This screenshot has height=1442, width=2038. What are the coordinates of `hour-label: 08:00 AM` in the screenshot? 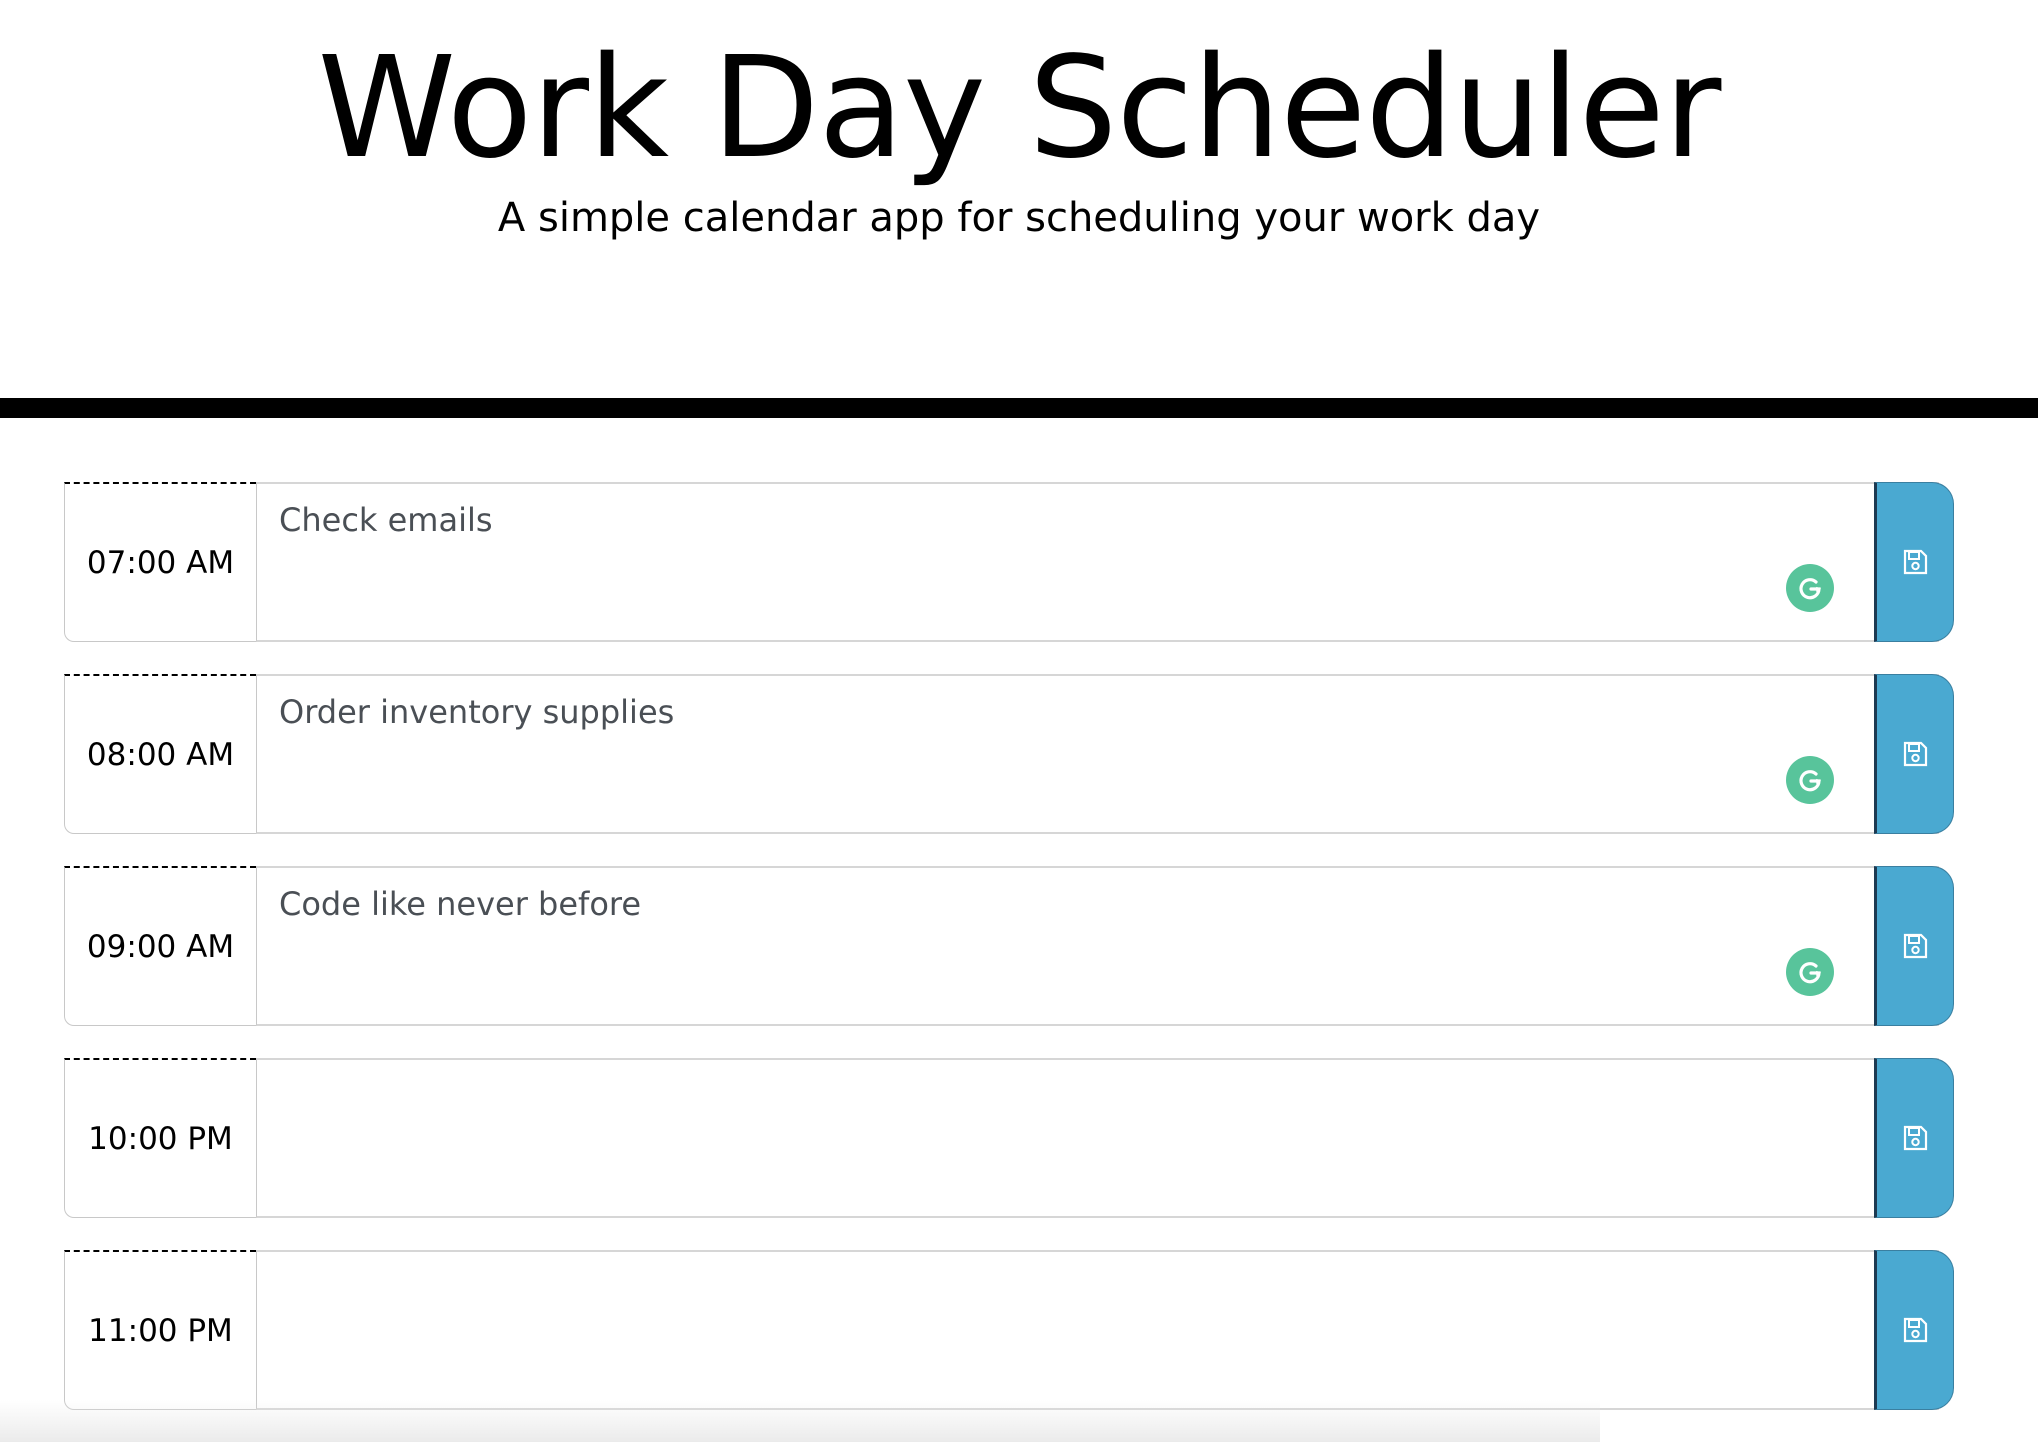 It's located at (160, 754).